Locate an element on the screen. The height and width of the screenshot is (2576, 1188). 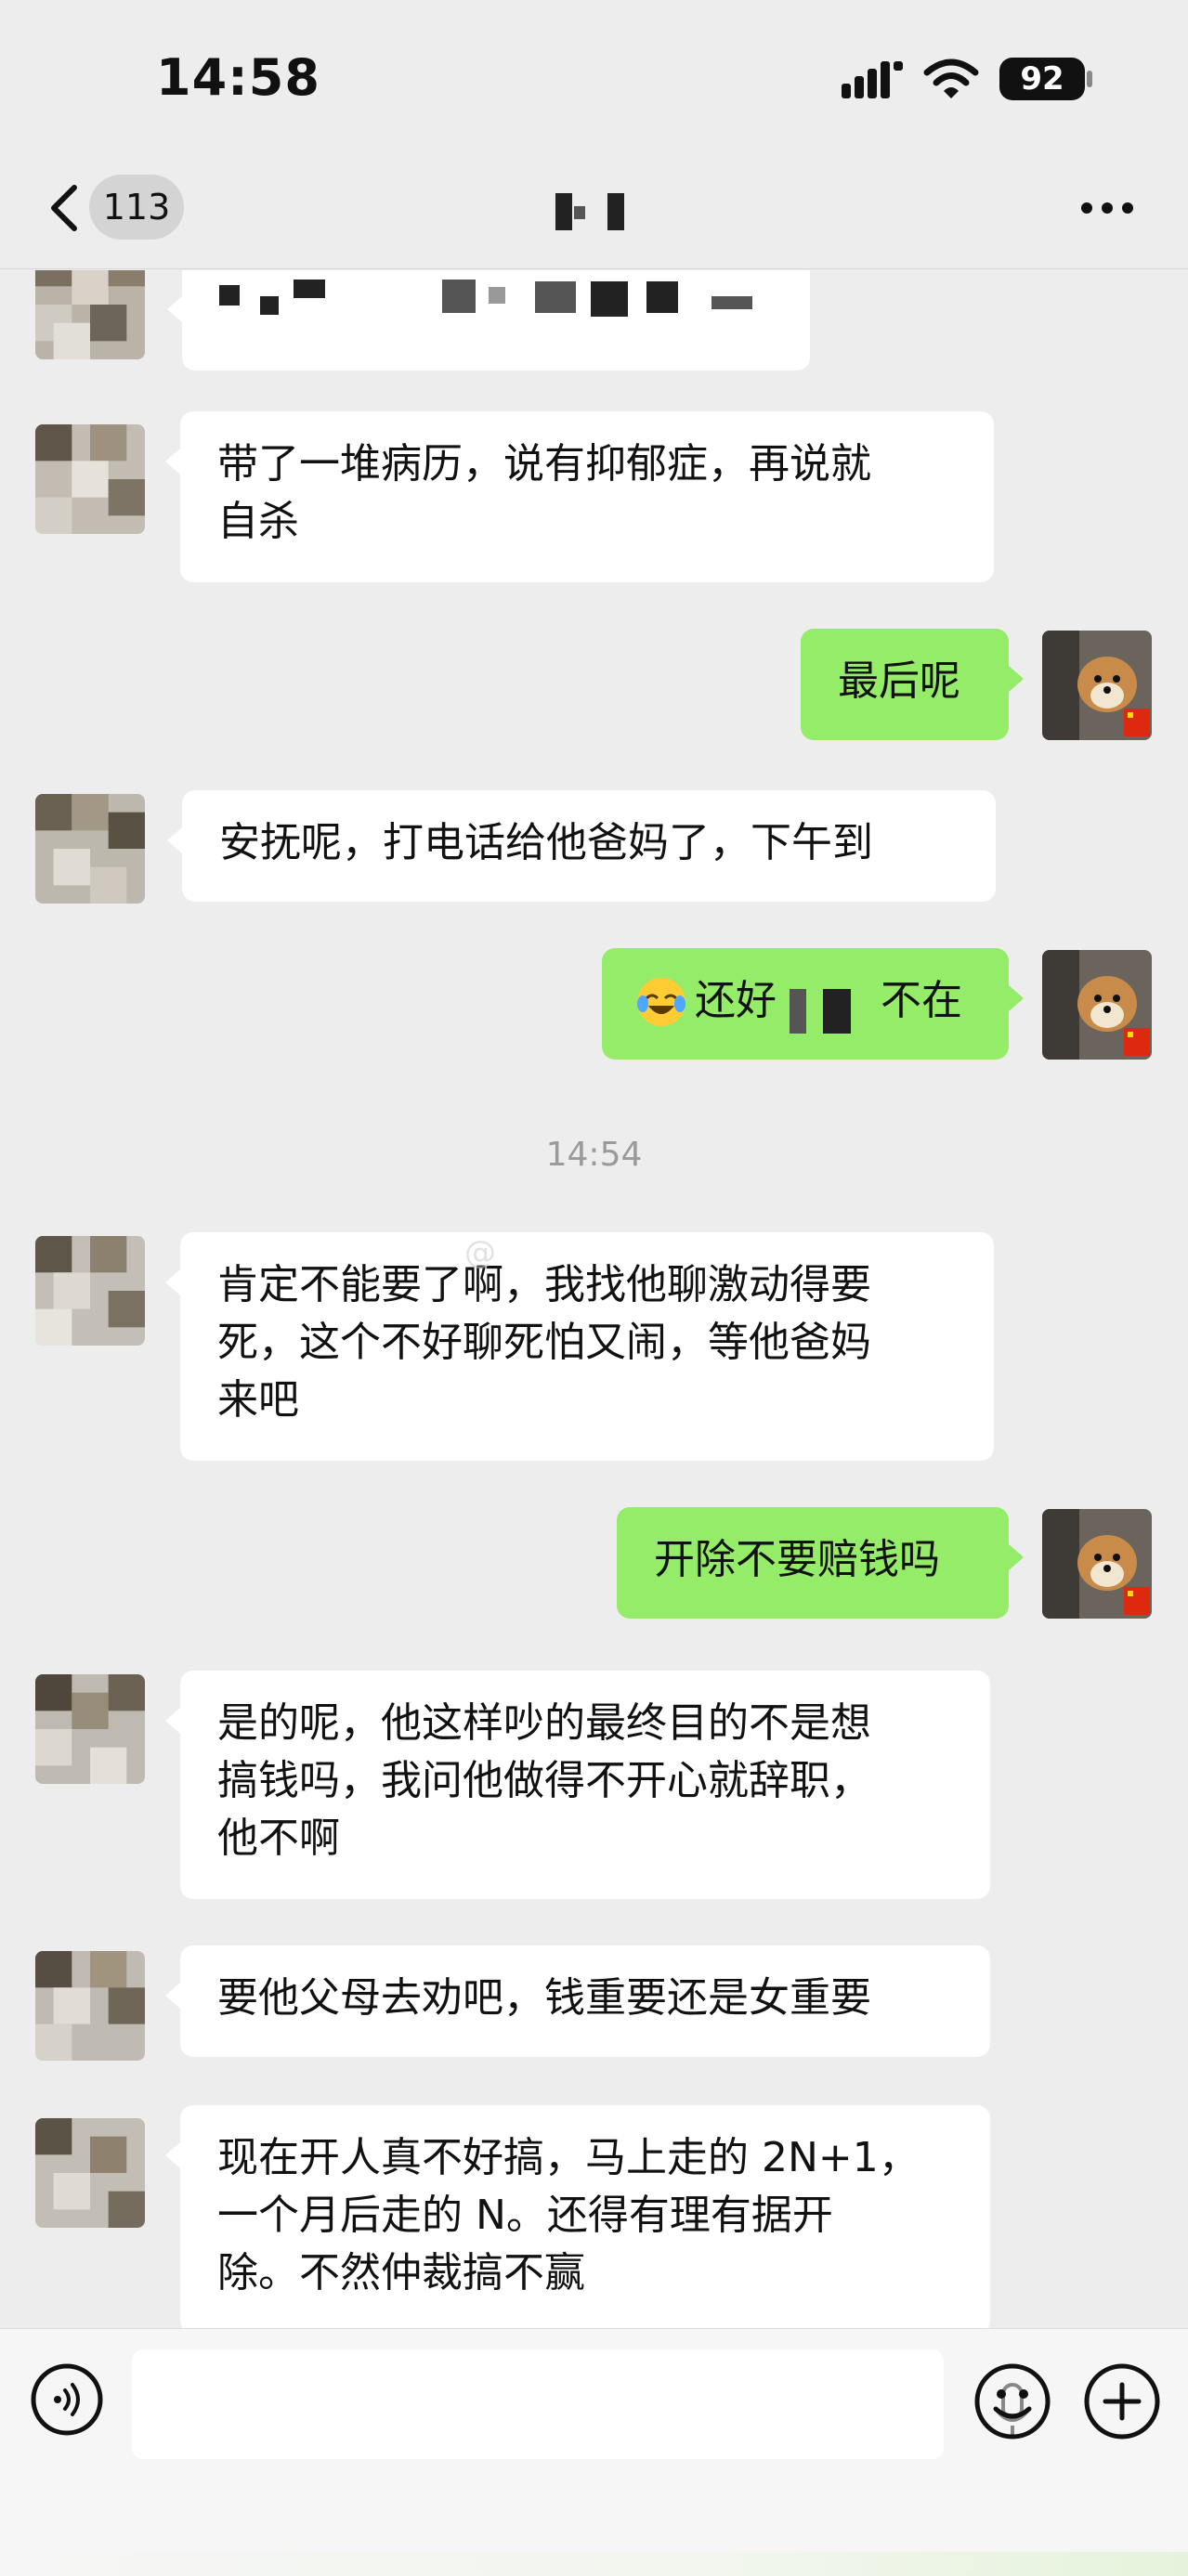
message-bubble-outgoing: 开除不要赔钱吗 is located at coordinates (820, 1563).